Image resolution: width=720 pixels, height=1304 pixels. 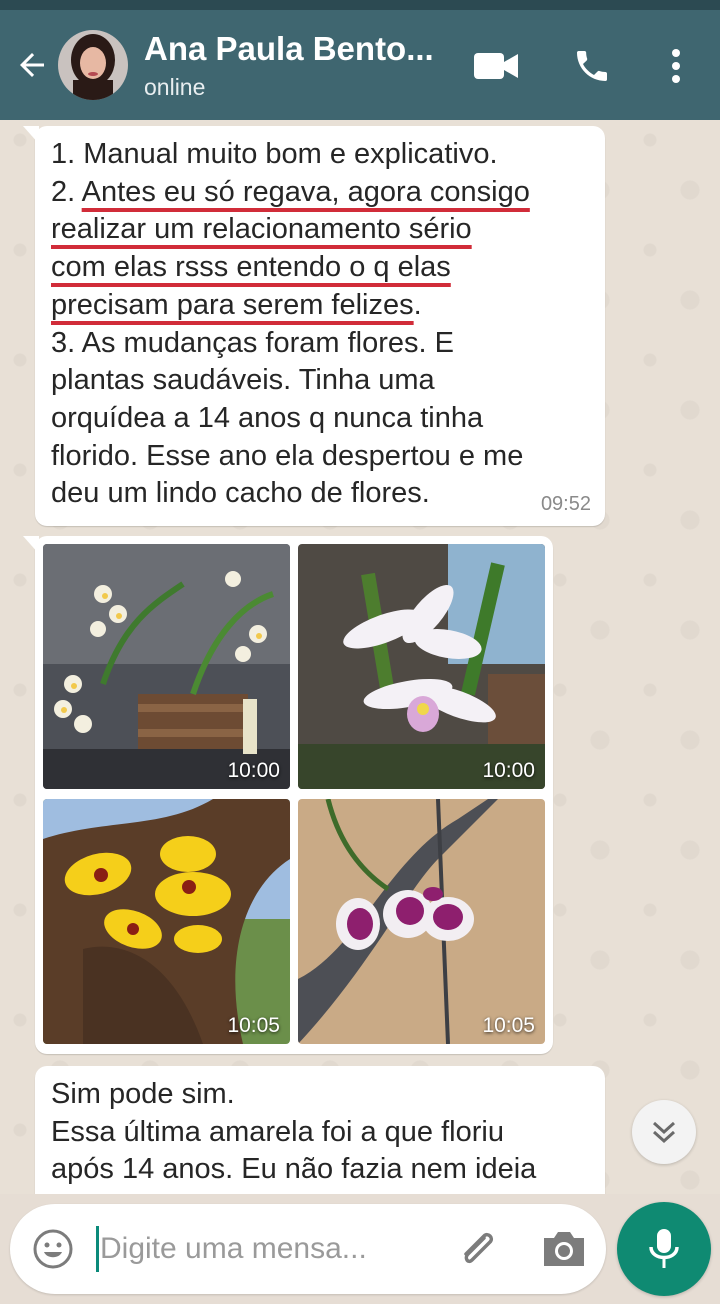 I want to click on arrow-back-icon, so click(x=32, y=65).